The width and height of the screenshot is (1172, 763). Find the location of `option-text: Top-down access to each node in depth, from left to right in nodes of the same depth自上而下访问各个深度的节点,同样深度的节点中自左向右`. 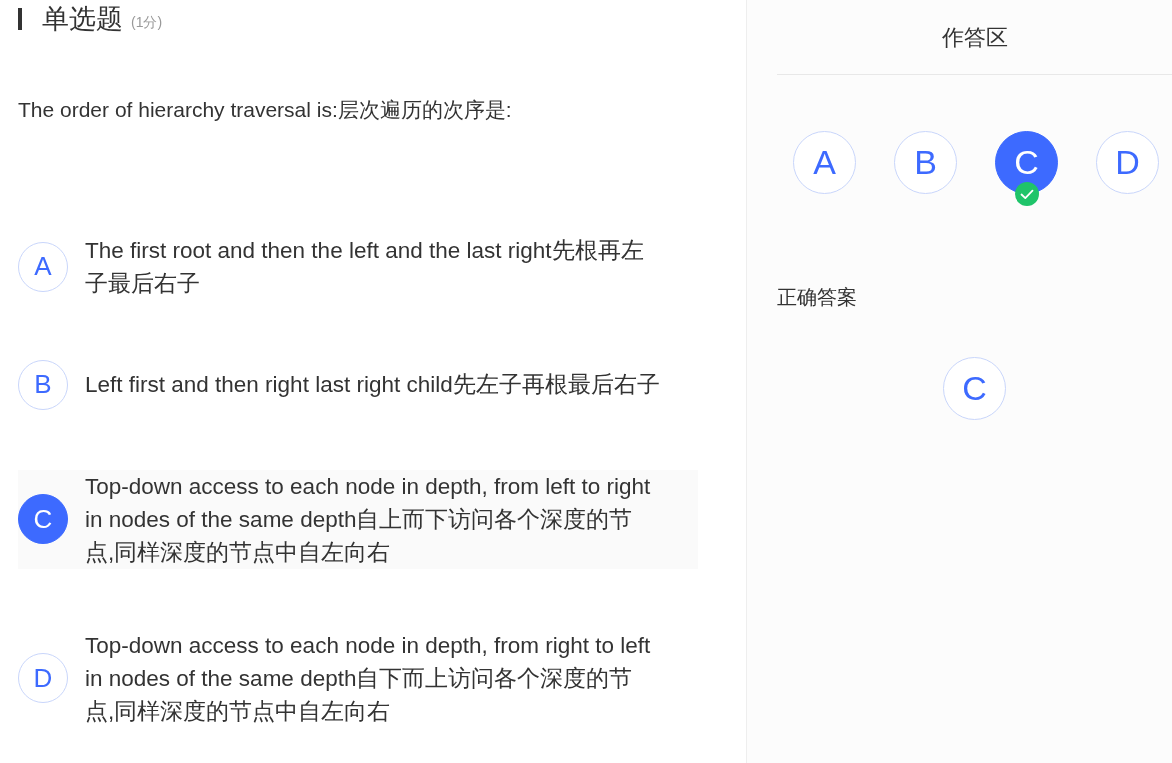

option-text: Top-down access to each node in depth, from left to right in nodes of the same depth自上而下访问各个深度的节点,同样深度的节点中自左向右 is located at coordinates (368, 519).